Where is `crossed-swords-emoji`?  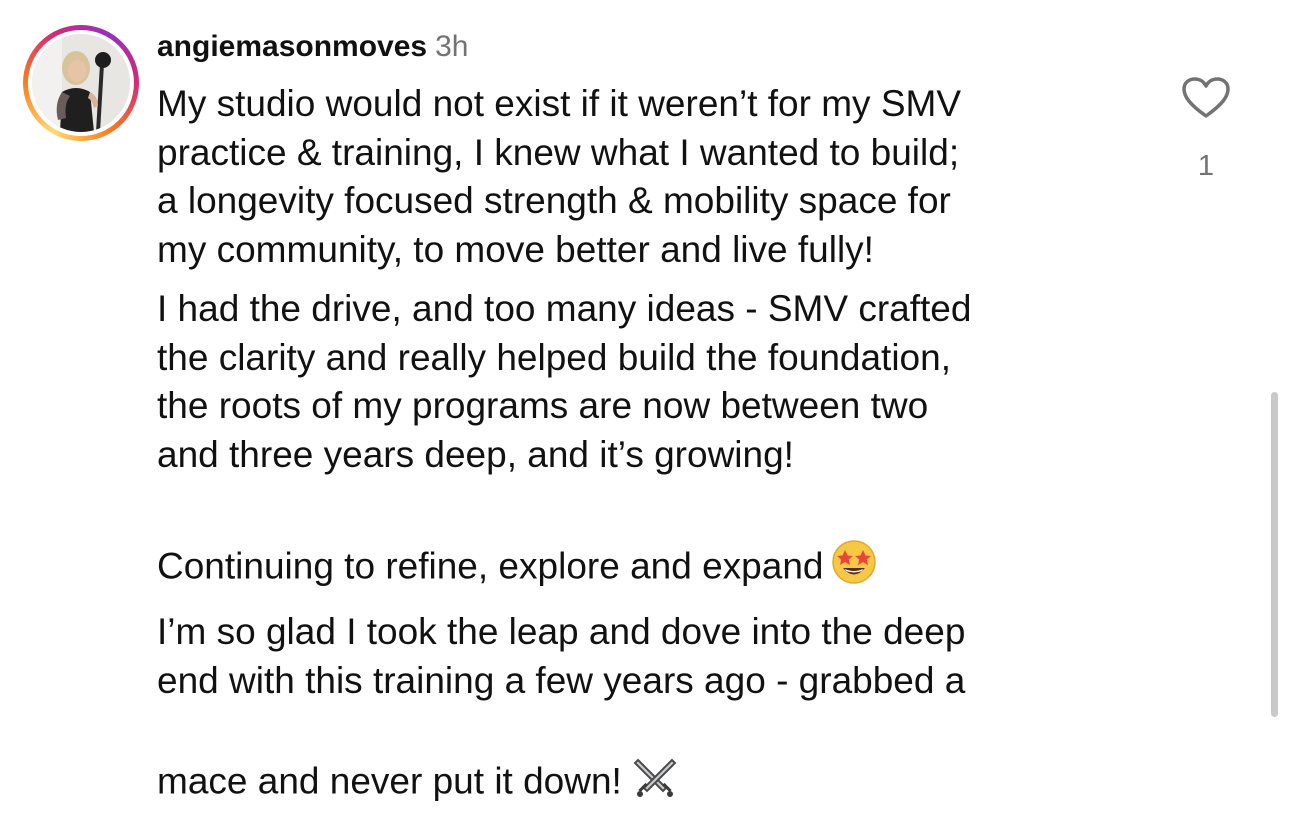
crossed-swords-emoji is located at coordinates (655, 758).